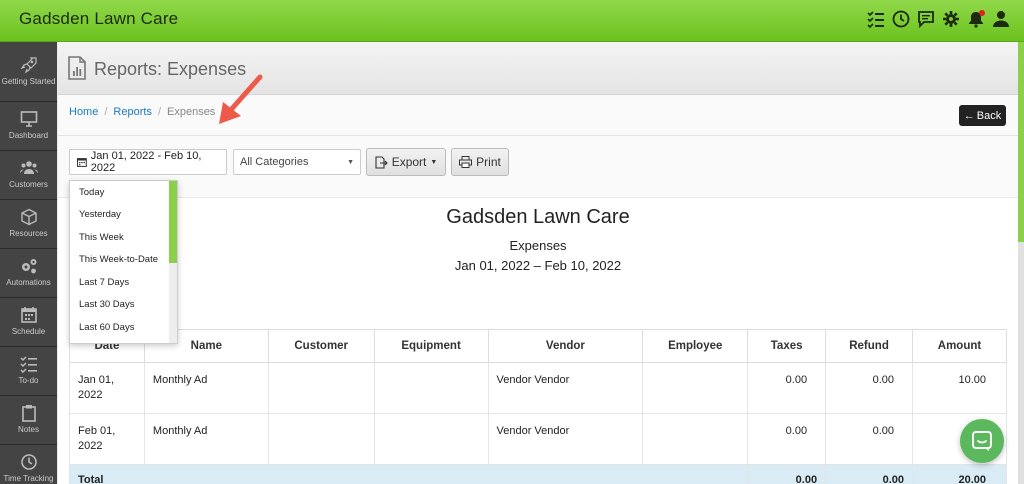 The image size is (1024, 484). What do you see at coordinates (982, 441) in the screenshot?
I see `chat-launcher-button` at bounding box center [982, 441].